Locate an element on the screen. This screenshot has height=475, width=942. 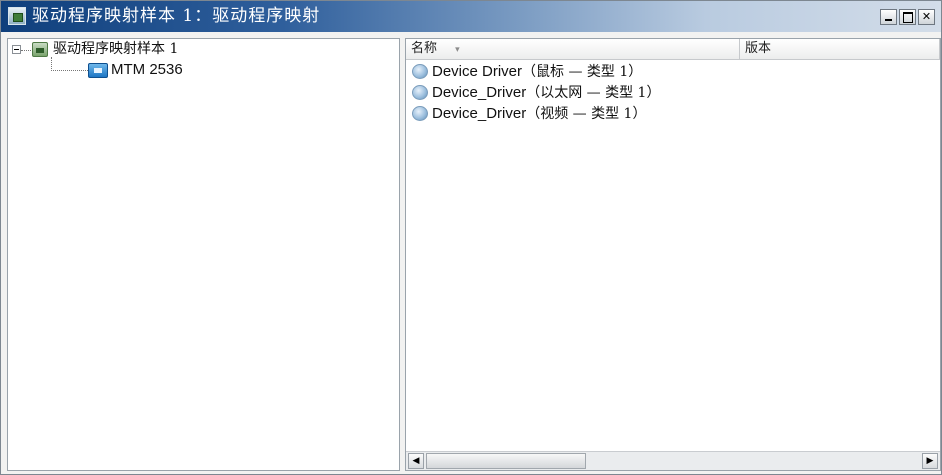
close-button: ✕ is located at coordinates (926, 17).